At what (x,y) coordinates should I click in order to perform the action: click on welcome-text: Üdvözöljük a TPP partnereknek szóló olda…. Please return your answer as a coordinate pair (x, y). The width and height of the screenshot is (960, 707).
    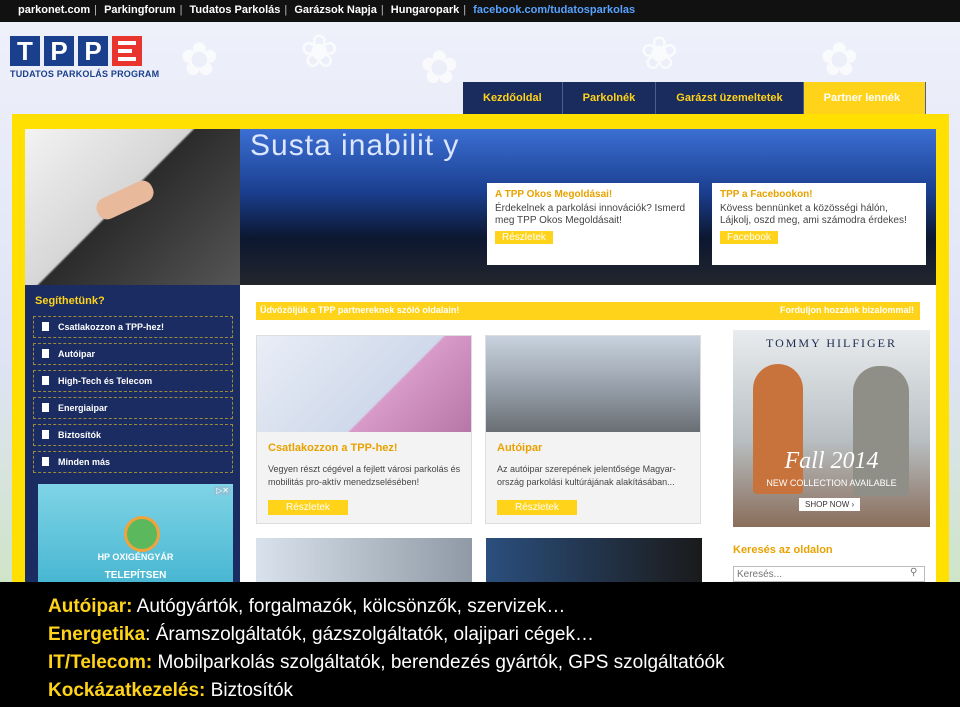
    Looking at the image, I should click on (360, 310).